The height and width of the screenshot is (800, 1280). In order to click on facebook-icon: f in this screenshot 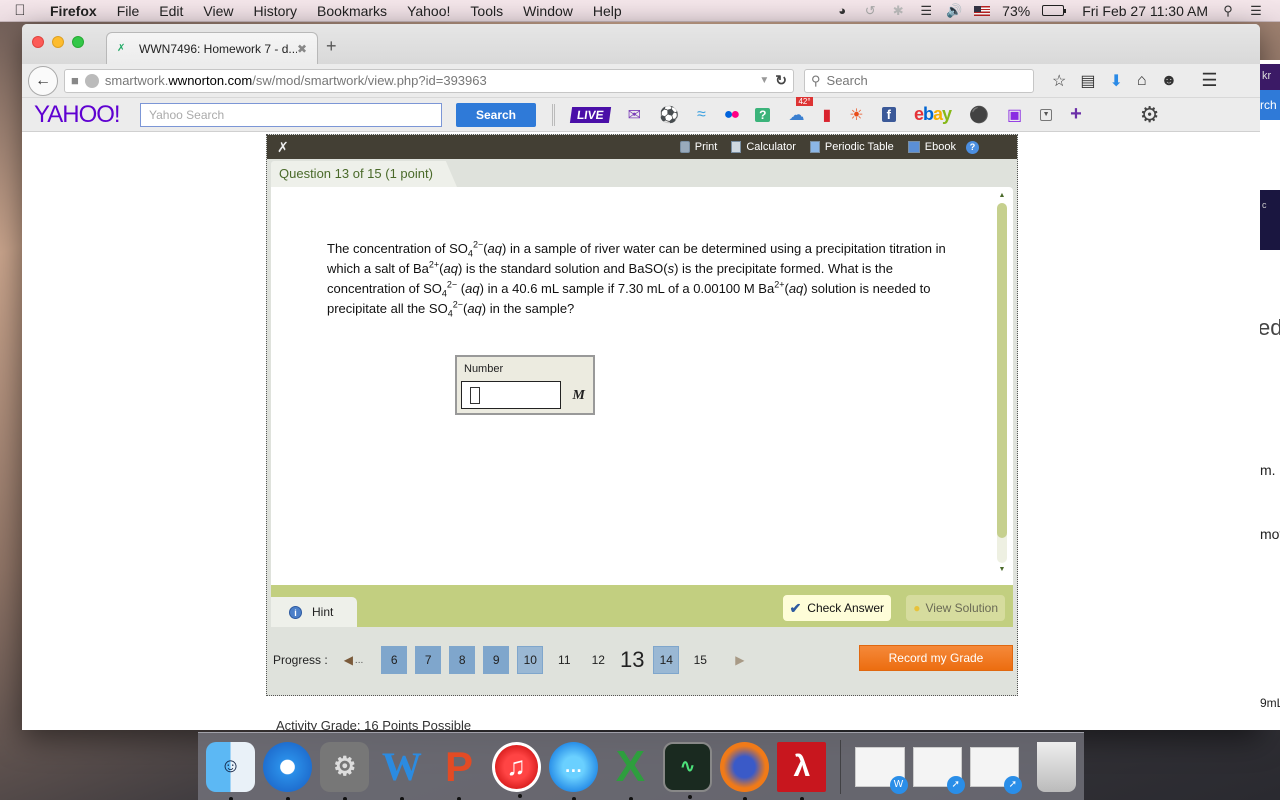, I will do `click(888, 114)`.